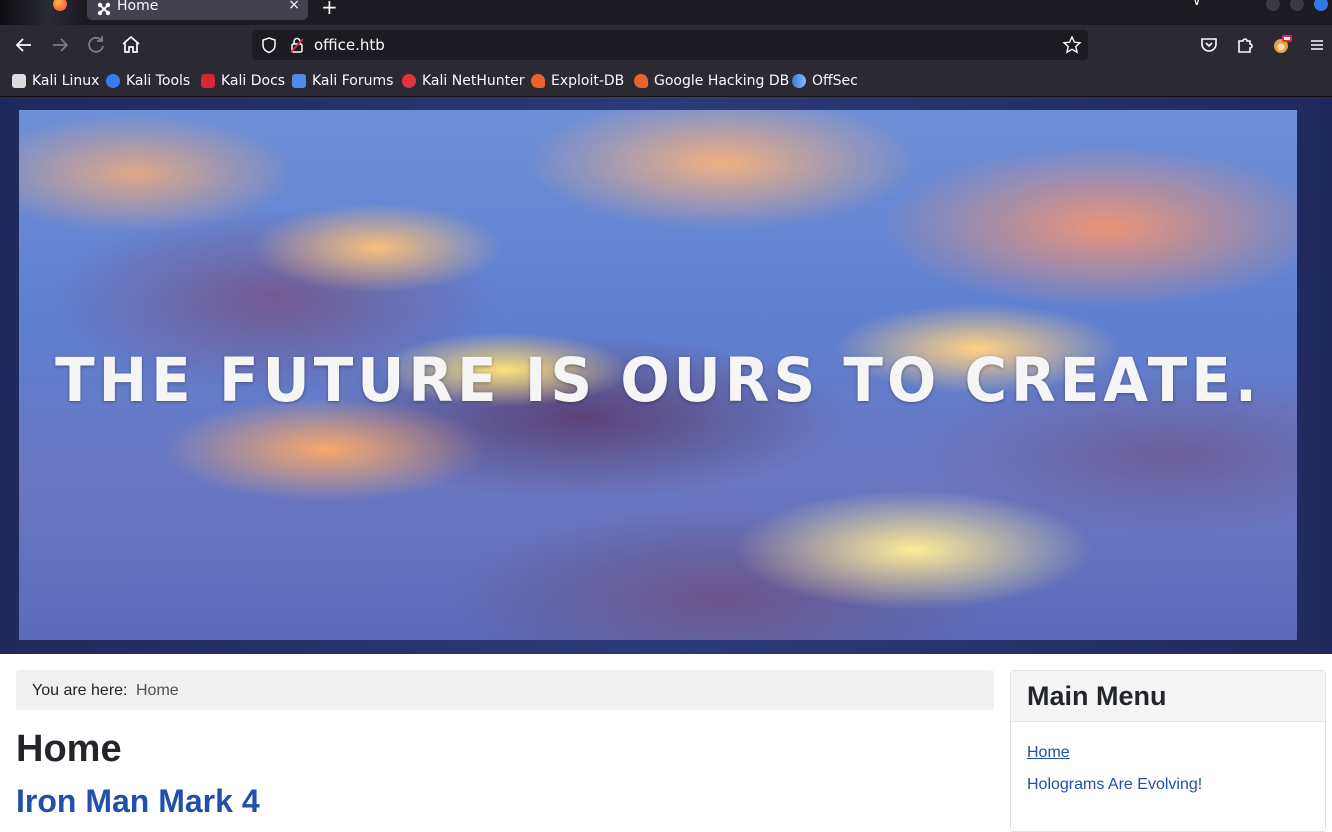 The height and width of the screenshot is (832, 1332). Describe the element at coordinates (588, 81) in the screenshot. I see `bookmark-label: Exploit-DB` at that location.